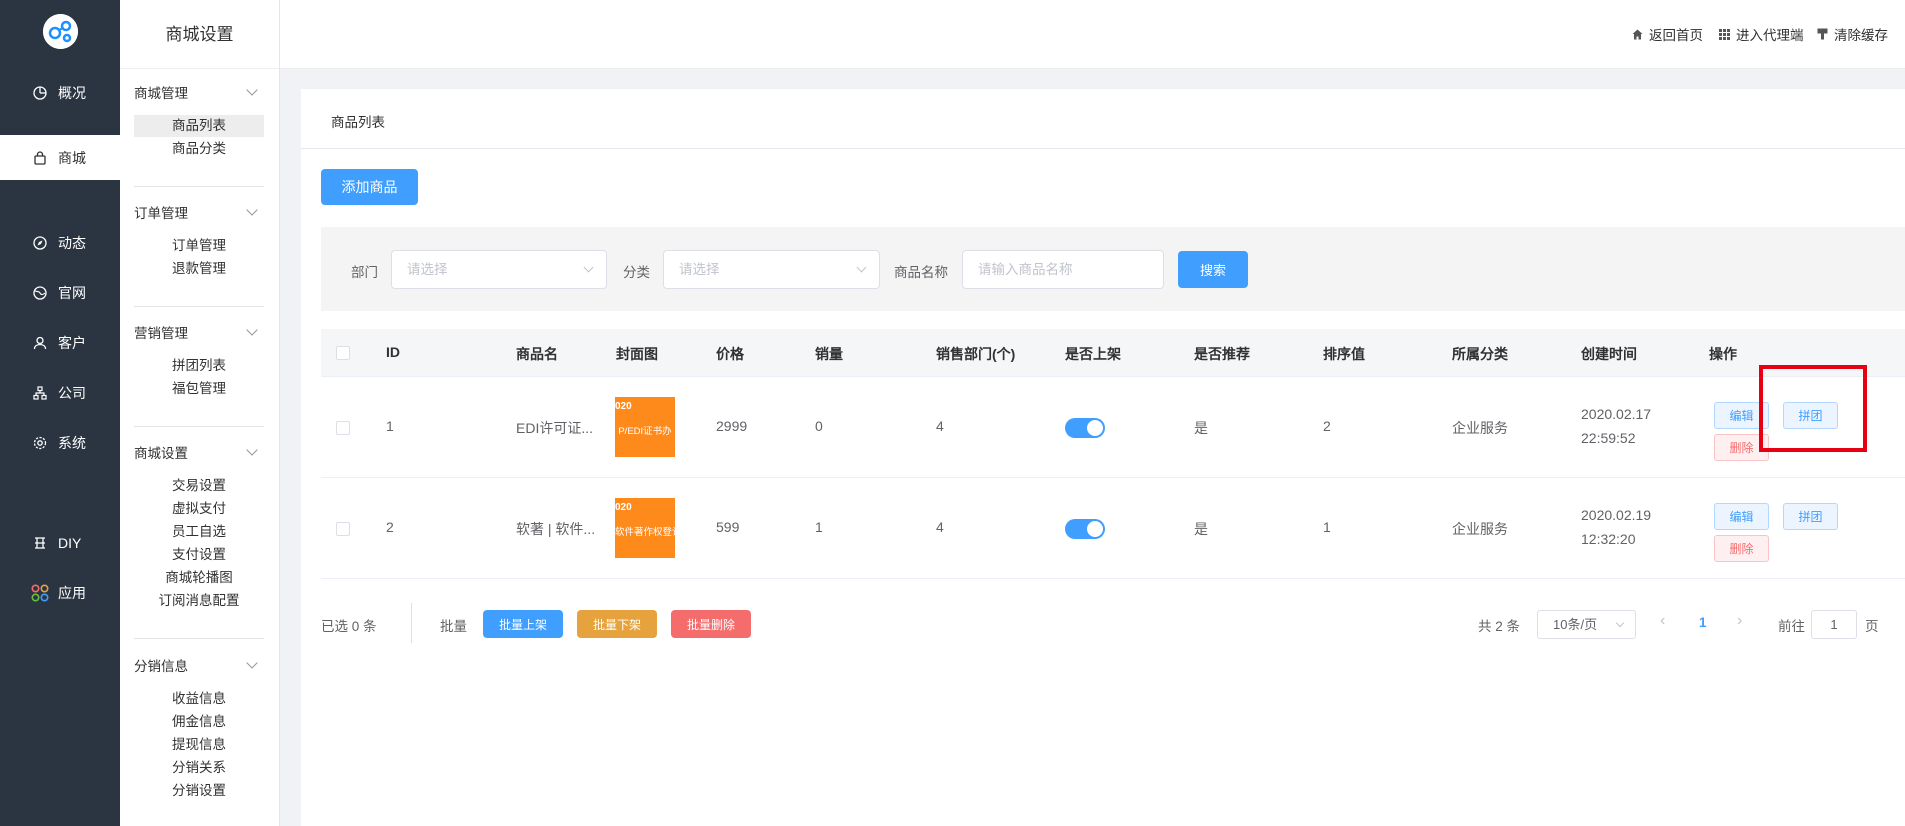  I want to click on submenu-item-orders: 订单管理, so click(199, 246).